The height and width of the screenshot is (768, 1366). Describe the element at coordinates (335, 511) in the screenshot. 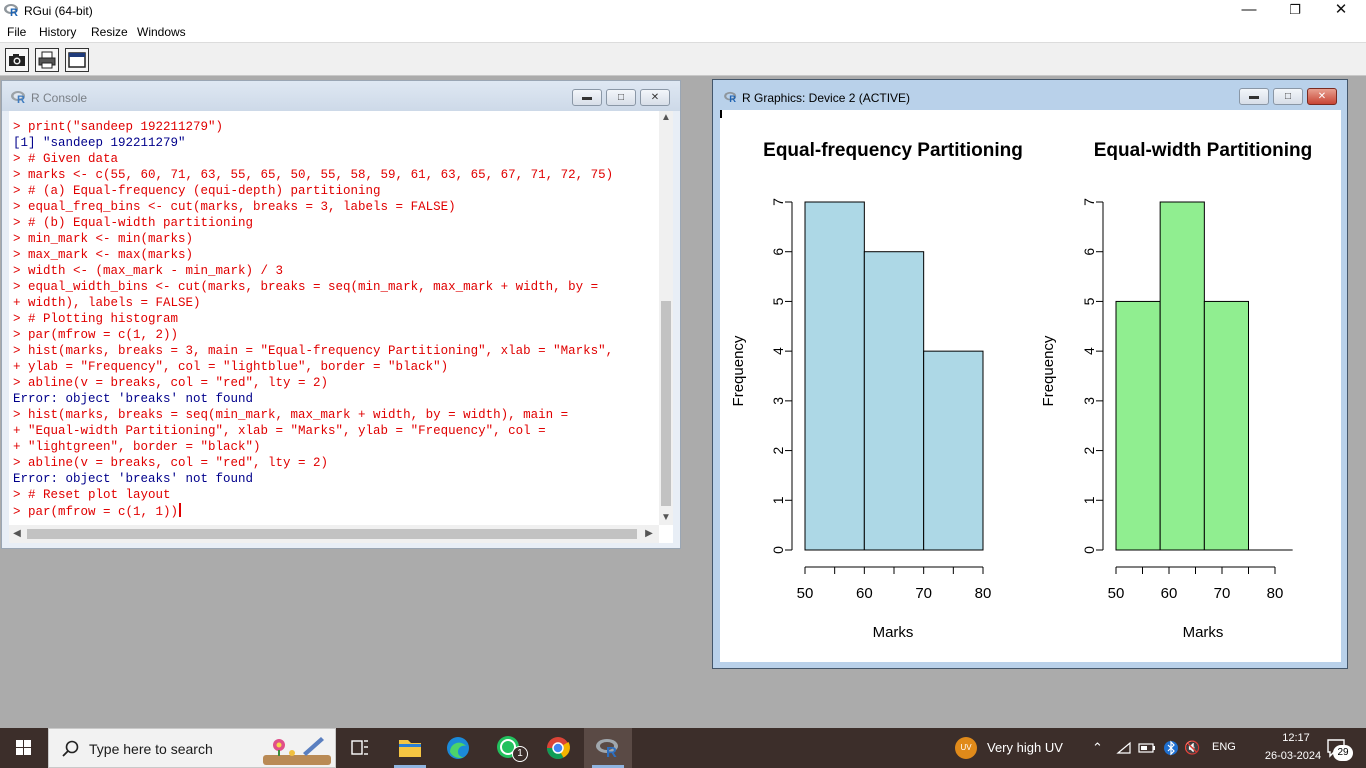

I see `console-command-line: > par(mfrow = c(1, 1))` at that location.